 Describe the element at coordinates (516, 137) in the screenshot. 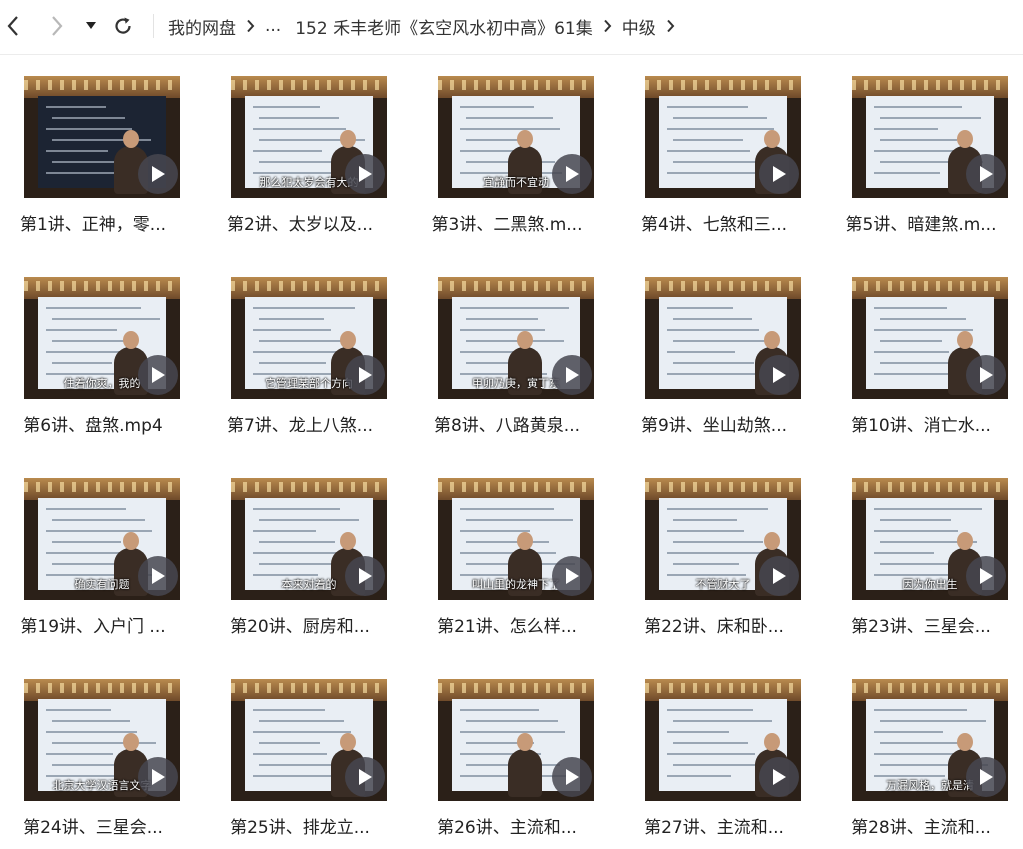

I see `video-thumbnail: 宜静而不宜动` at that location.